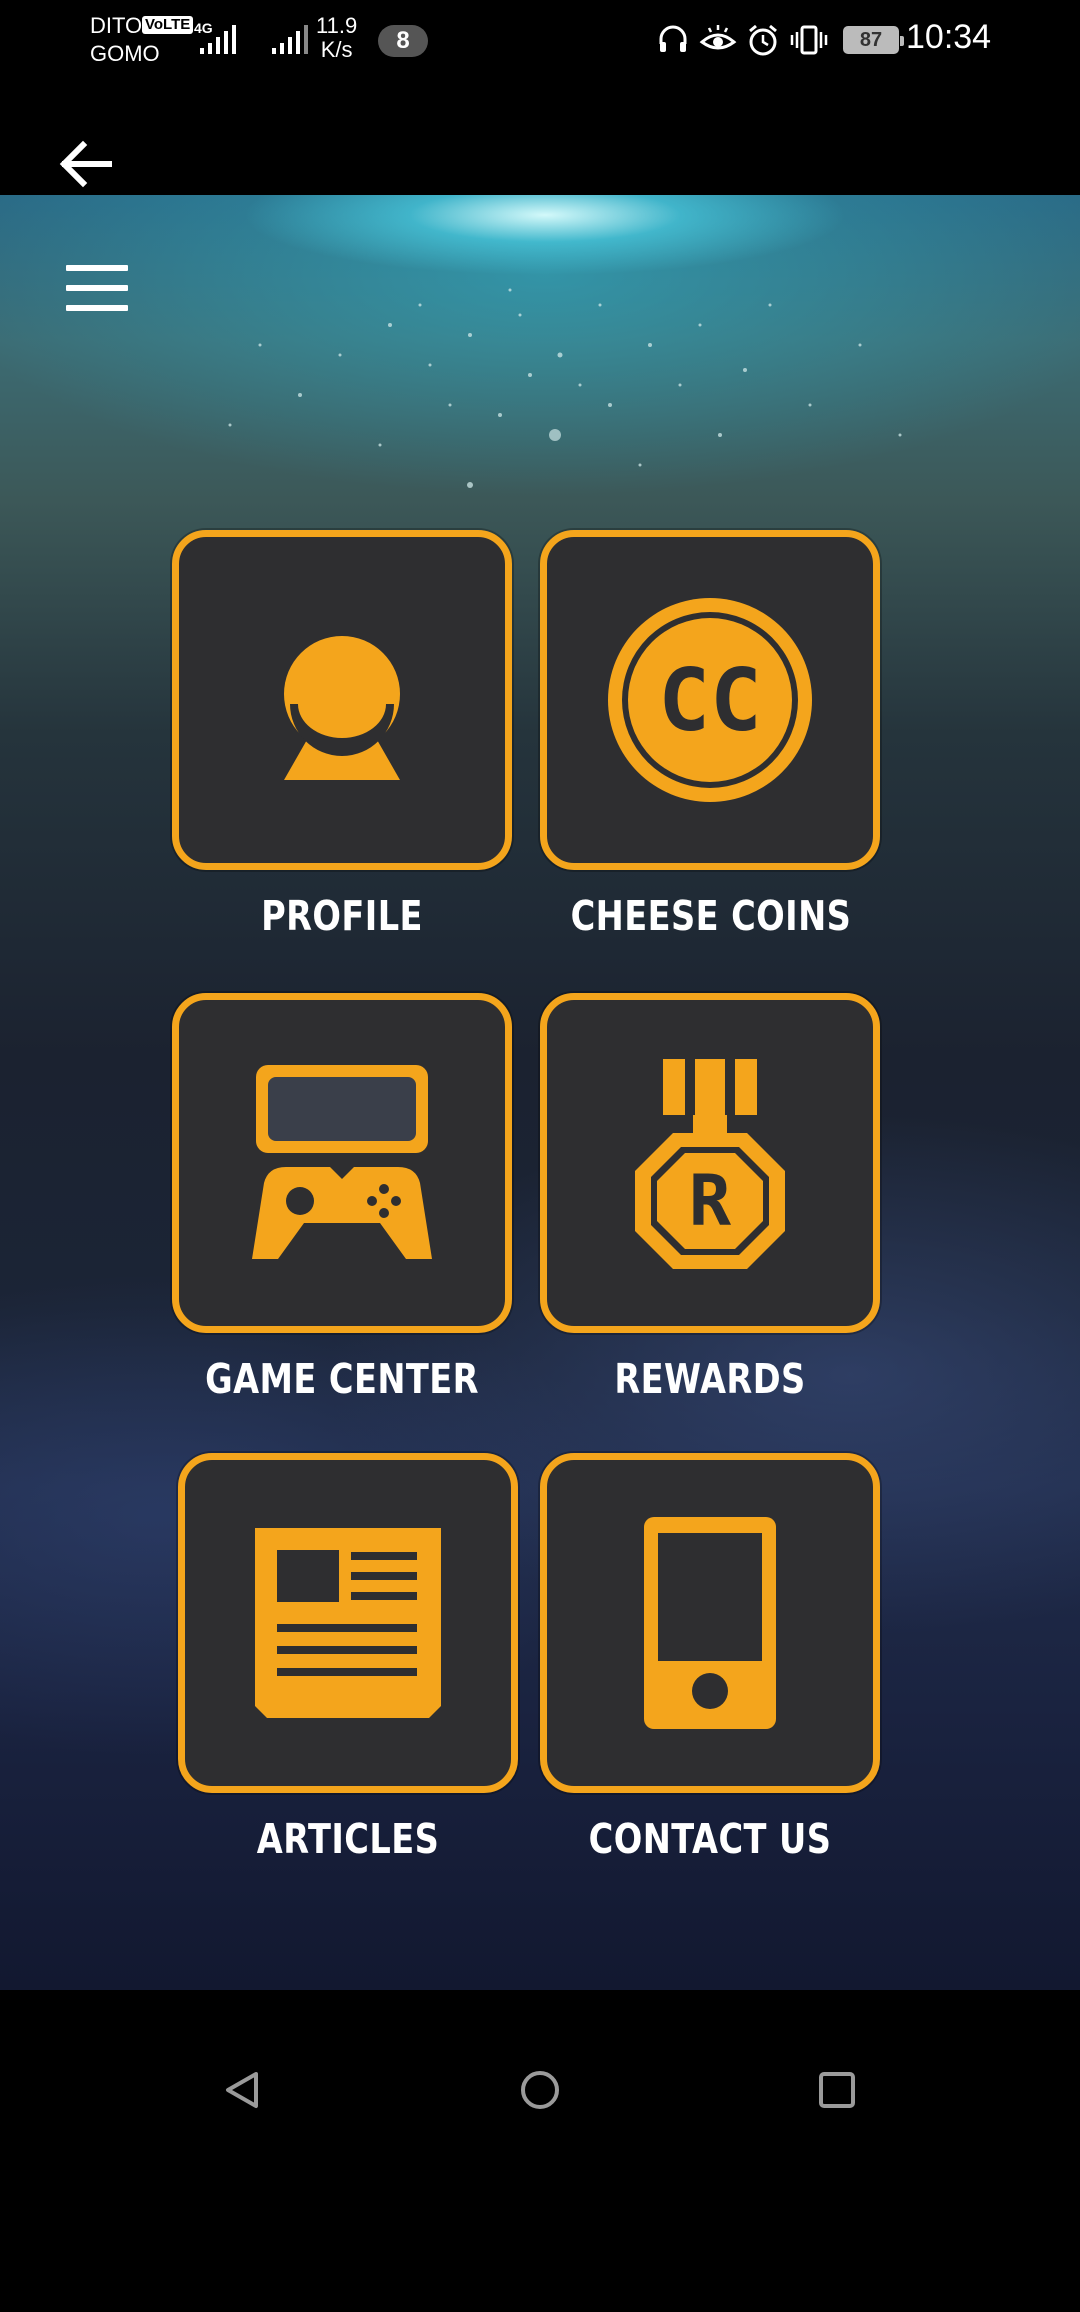 The width and height of the screenshot is (1080, 2312). I want to click on phone-icon, so click(710, 1623).